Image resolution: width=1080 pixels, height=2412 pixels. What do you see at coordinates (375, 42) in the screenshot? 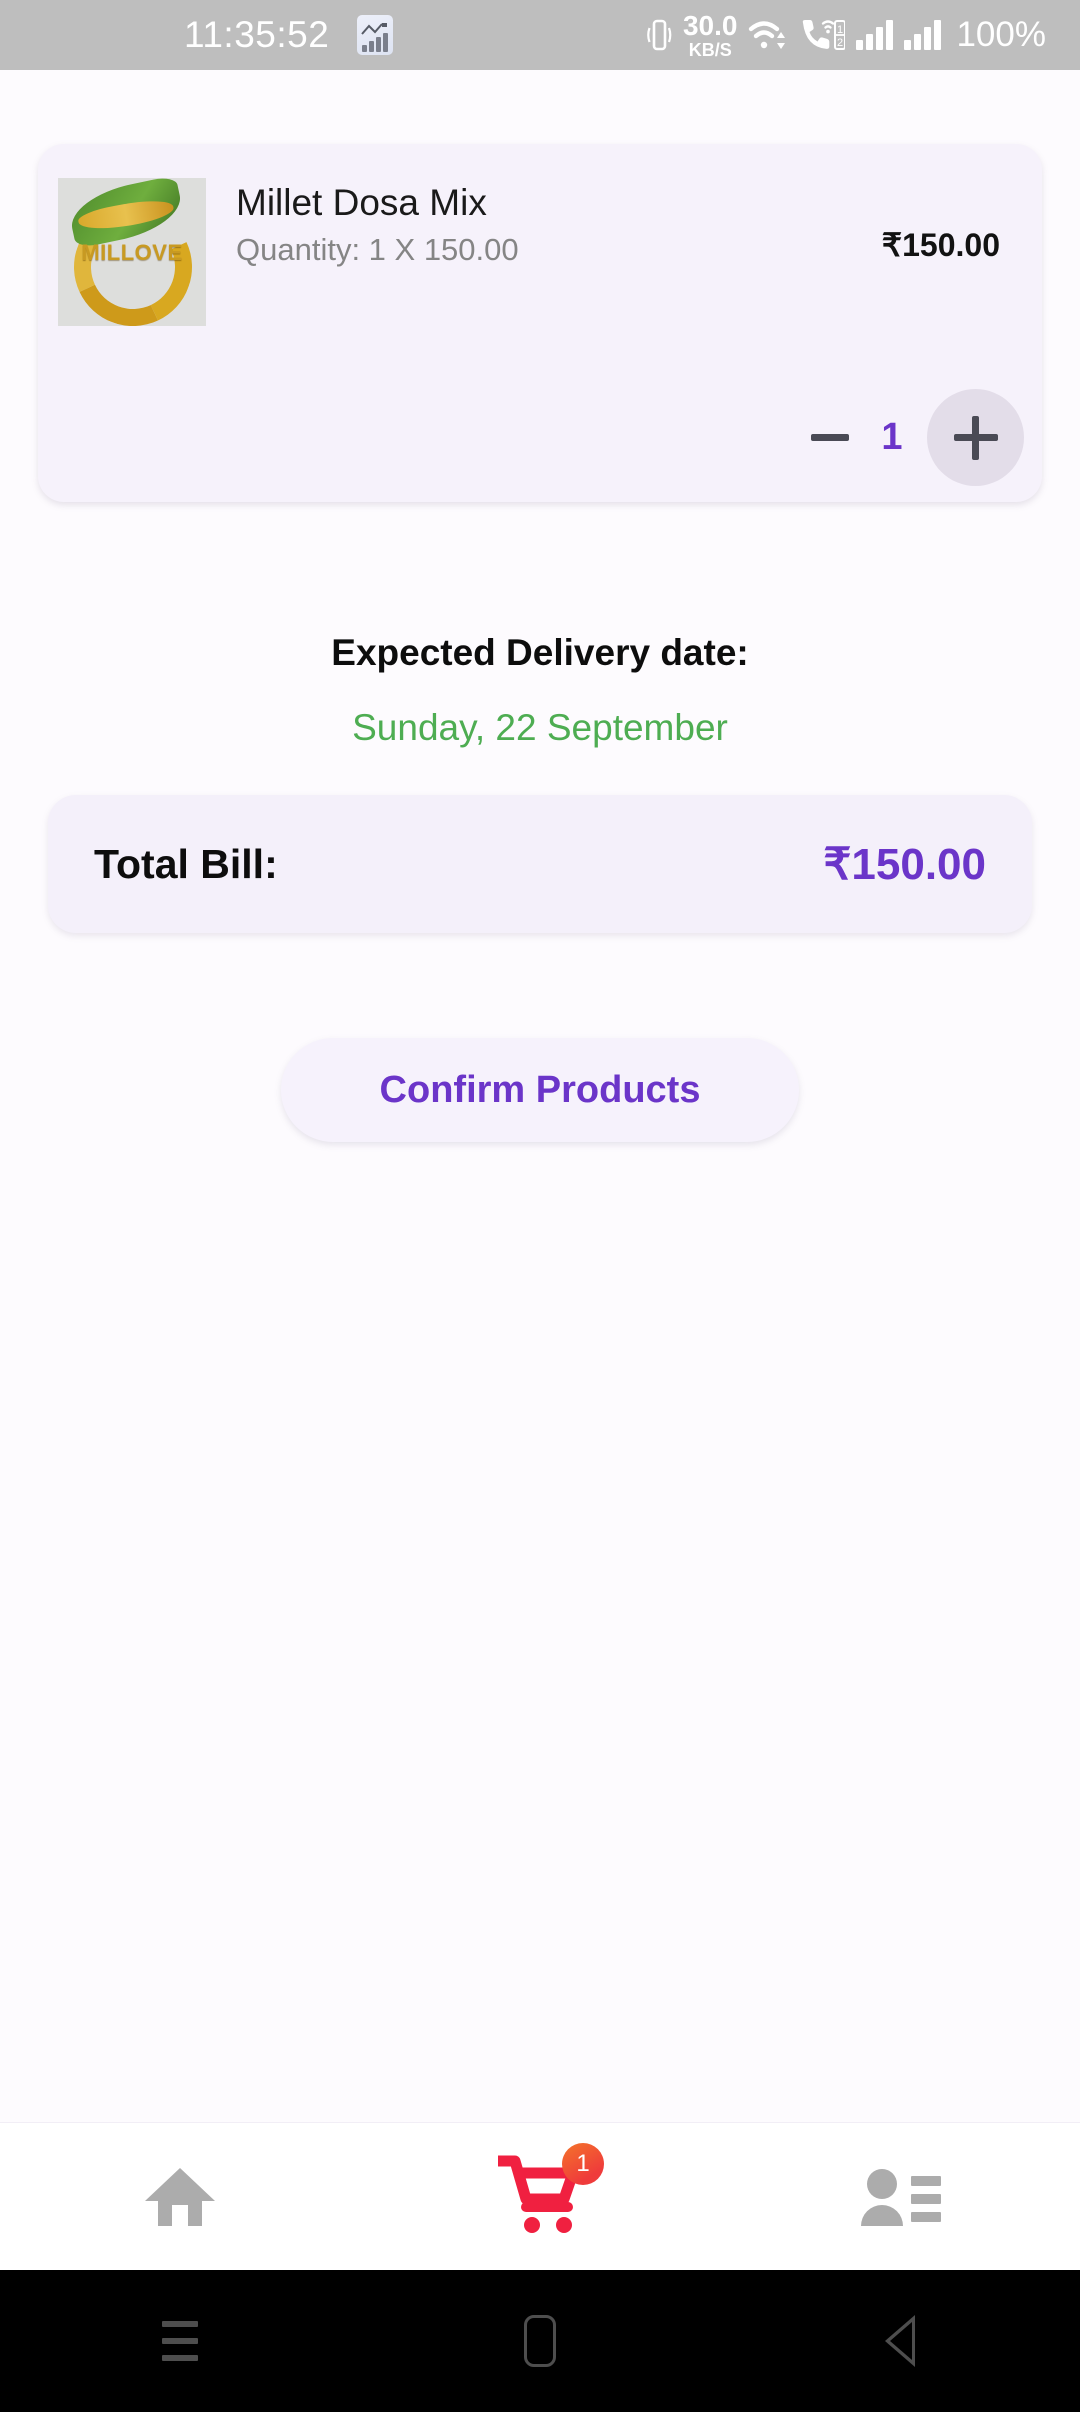
I see `coin-stack-glyph` at bounding box center [375, 42].